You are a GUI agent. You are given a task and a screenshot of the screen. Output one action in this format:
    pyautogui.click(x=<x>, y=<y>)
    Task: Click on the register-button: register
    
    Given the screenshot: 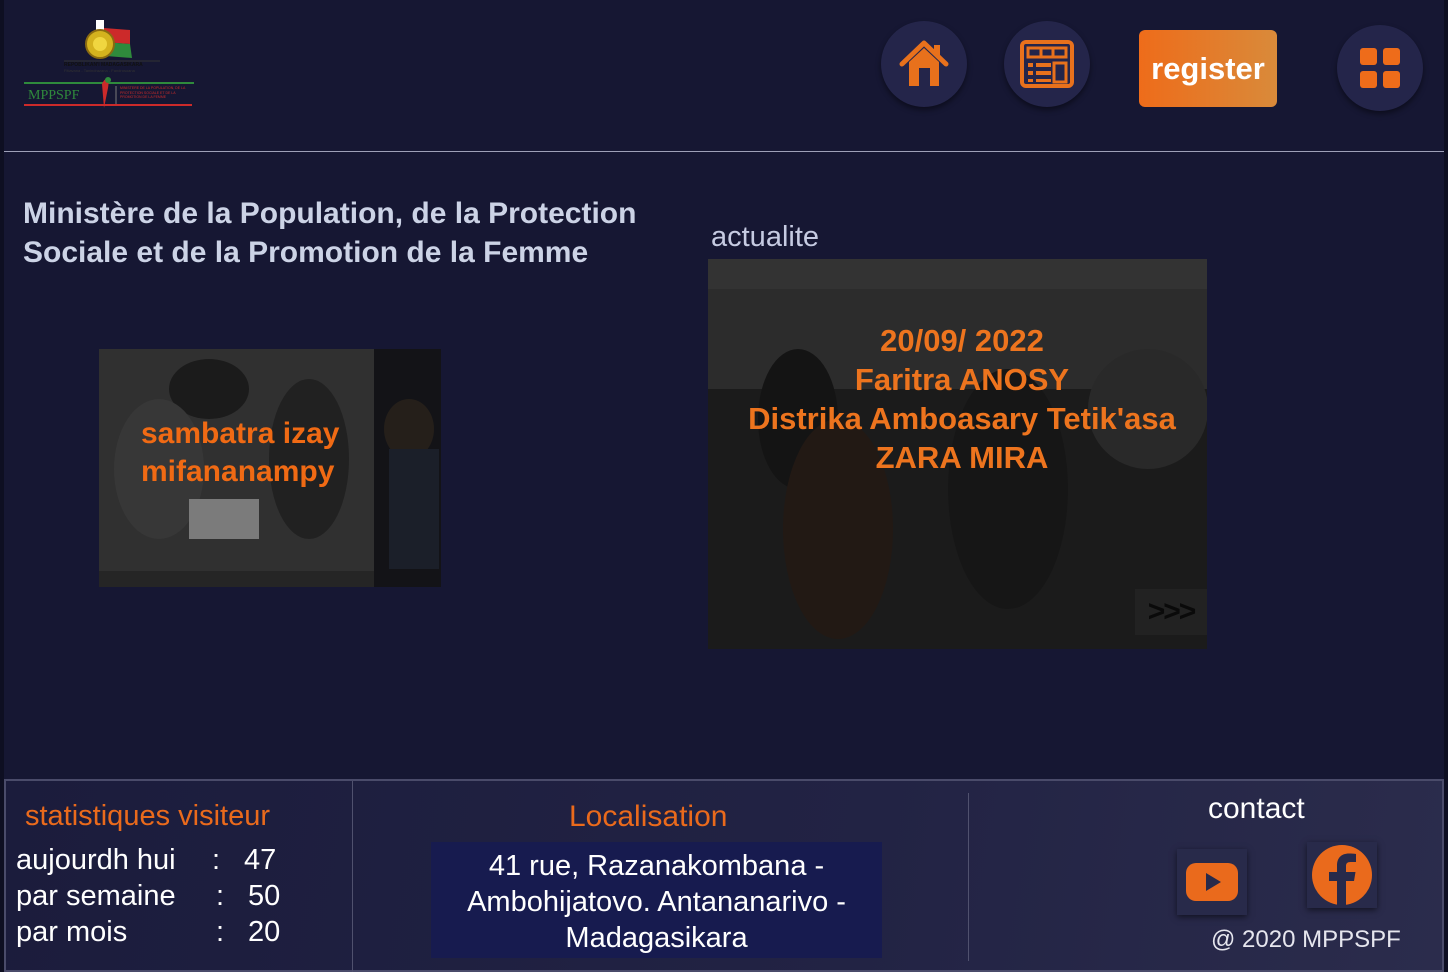 What is the action you would take?
    pyautogui.click(x=1208, y=68)
    